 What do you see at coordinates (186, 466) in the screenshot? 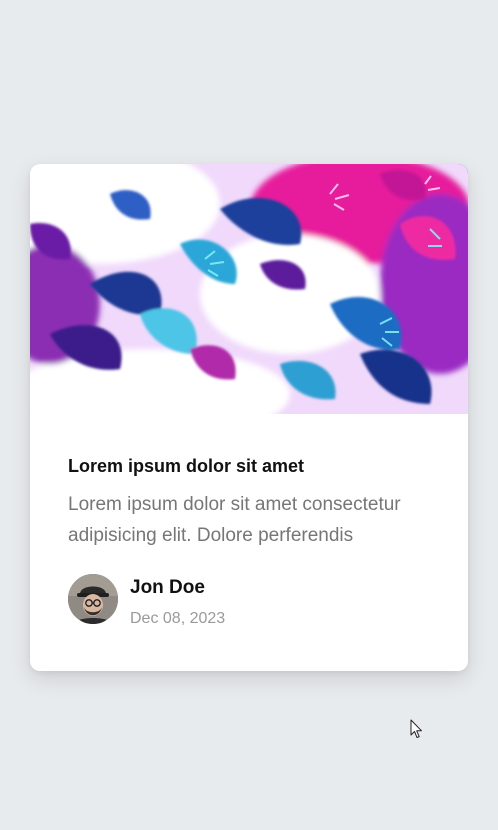
I see `card-title: Lorem ipsum dolor sit amet` at bounding box center [186, 466].